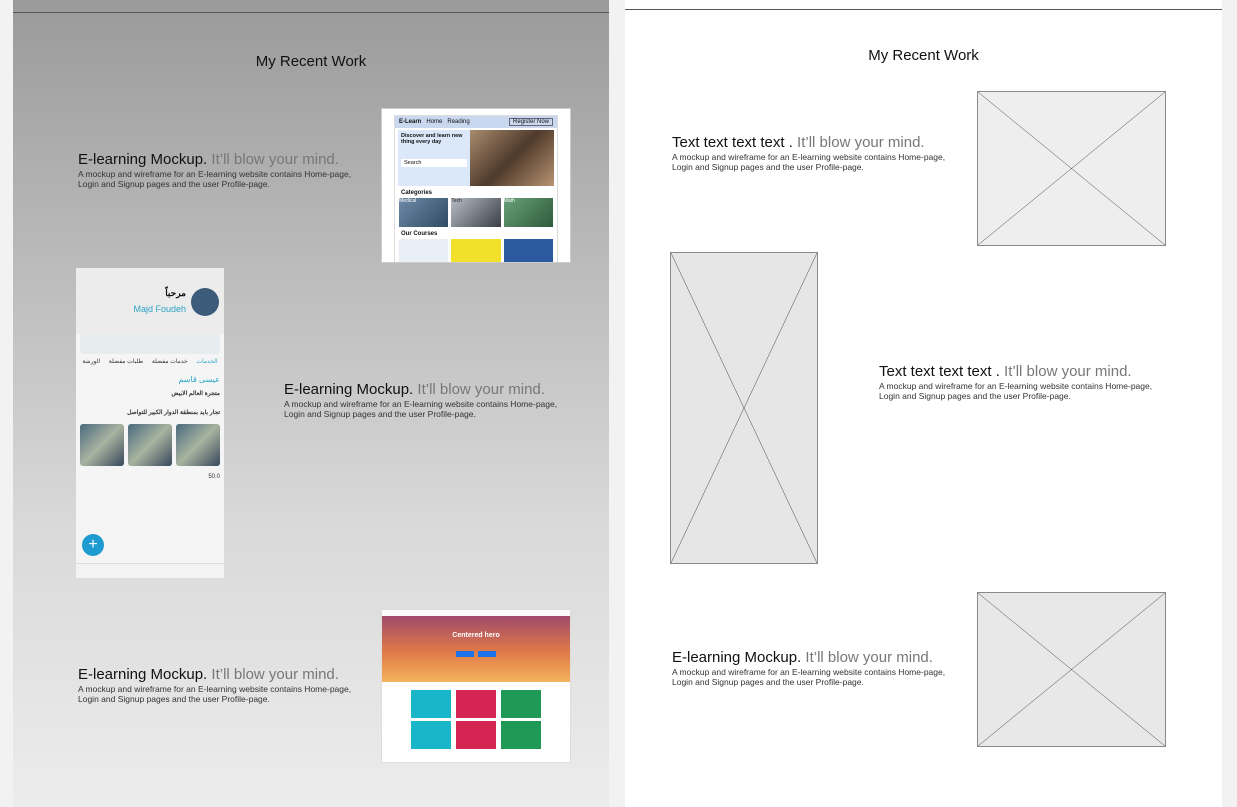 Image resolution: width=1237 pixels, height=807 pixels. Describe the element at coordinates (205, 302) in the screenshot. I see `avatar` at that location.